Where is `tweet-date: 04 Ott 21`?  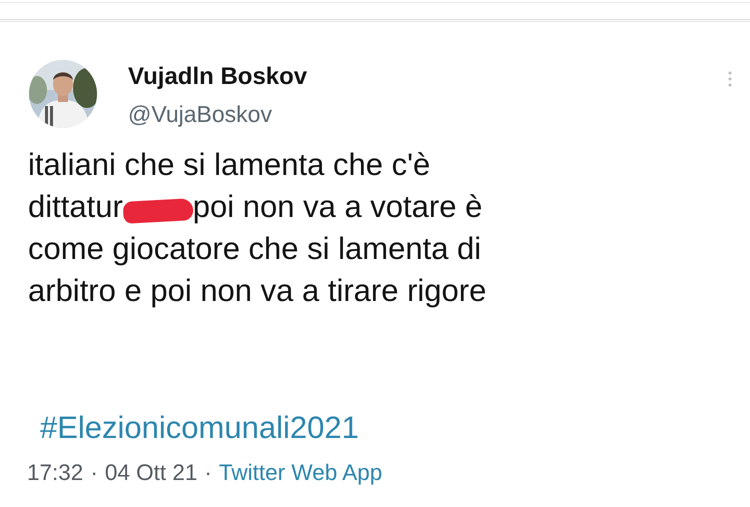 tweet-date: 04 Ott 21 is located at coordinates (151, 473).